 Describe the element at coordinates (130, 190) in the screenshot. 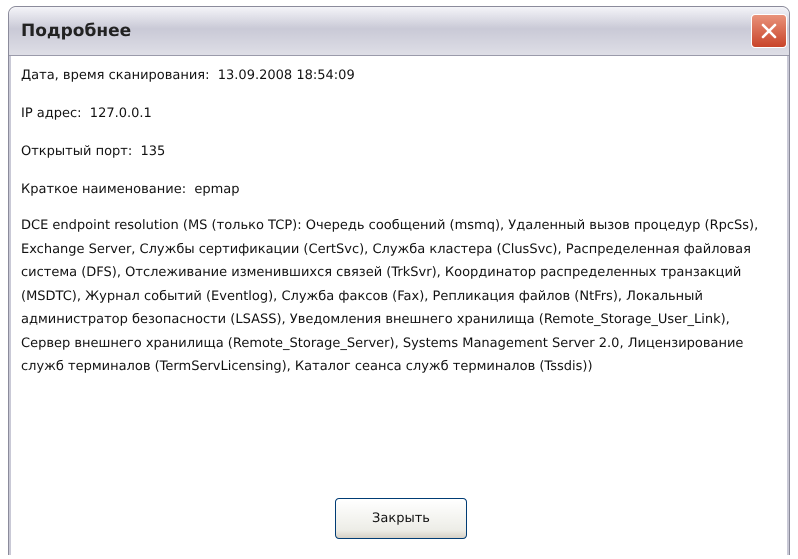

I see `info-line: Краткое наименование: epmap` at that location.